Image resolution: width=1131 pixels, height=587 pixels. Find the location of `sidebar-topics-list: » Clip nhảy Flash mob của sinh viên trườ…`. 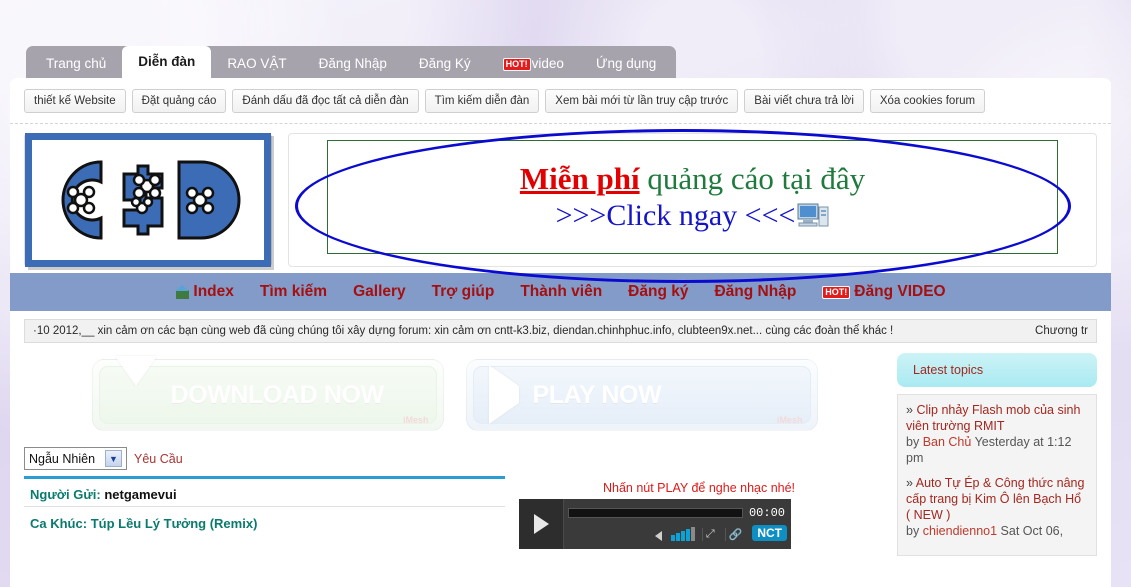

sidebar-topics-list: » Clip nhảy Flash mob của sinh viên trườ… is located at coordinates (997, 475).